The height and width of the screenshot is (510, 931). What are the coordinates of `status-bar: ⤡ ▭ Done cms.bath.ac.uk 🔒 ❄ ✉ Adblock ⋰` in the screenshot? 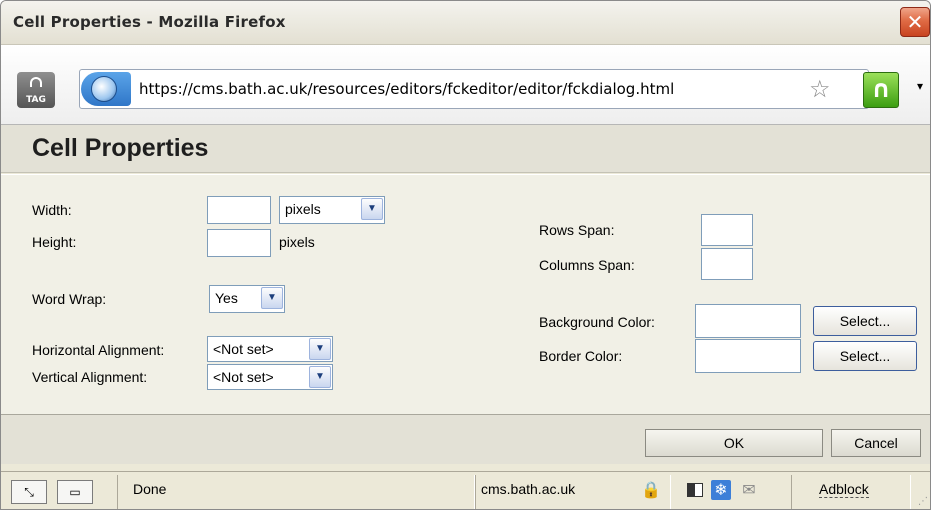 It's located at (465, 490).